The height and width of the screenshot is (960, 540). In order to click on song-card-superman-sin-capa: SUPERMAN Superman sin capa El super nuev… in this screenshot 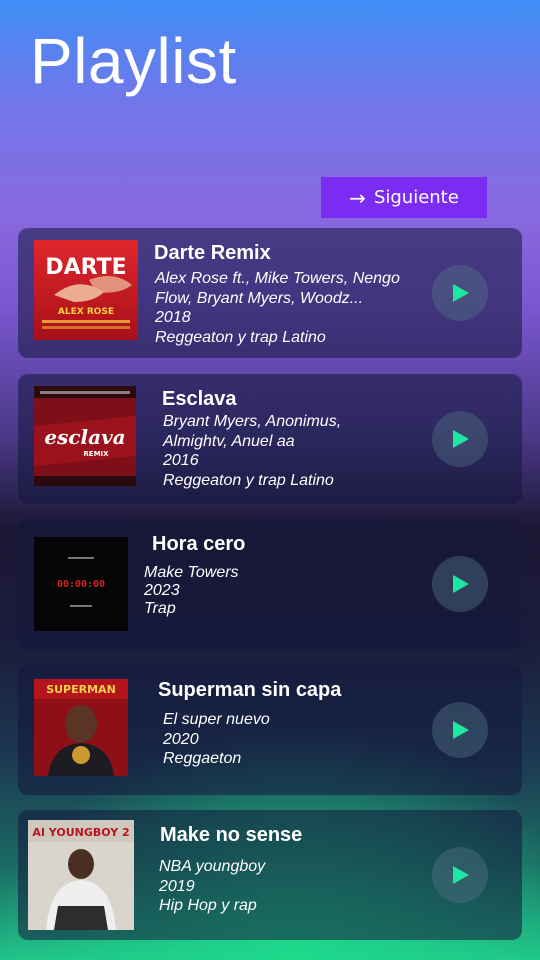, I will do `click(270, 730)`.